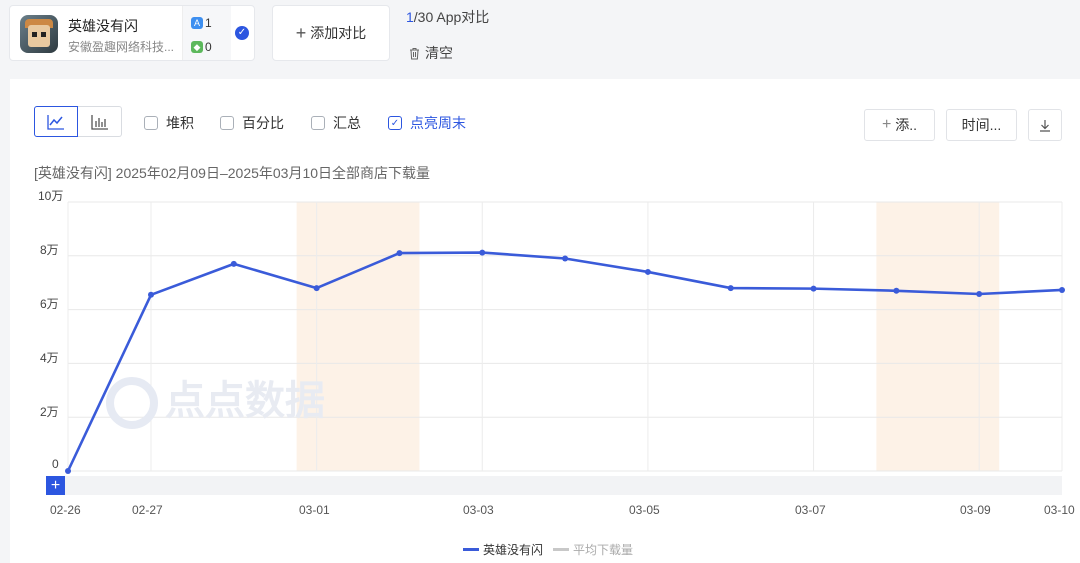 The width and height of the screenshot is (1080, 563). I want to click on compare-count-current: 1, so click(410, 17).